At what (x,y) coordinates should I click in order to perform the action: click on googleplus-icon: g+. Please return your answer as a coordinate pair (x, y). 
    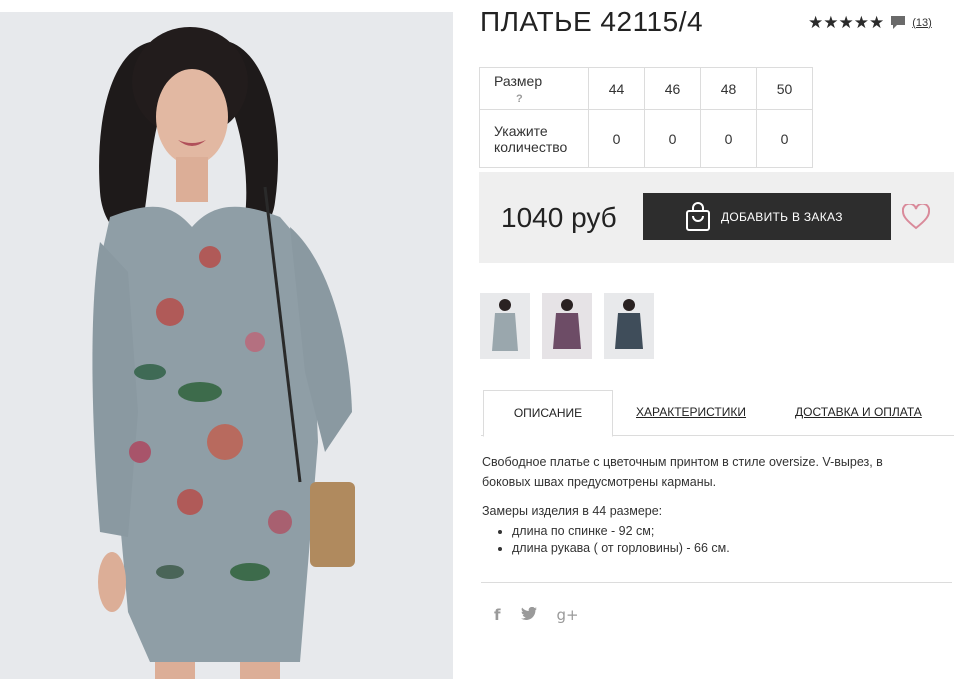
    Looking at the image, I should click on (568, 615).